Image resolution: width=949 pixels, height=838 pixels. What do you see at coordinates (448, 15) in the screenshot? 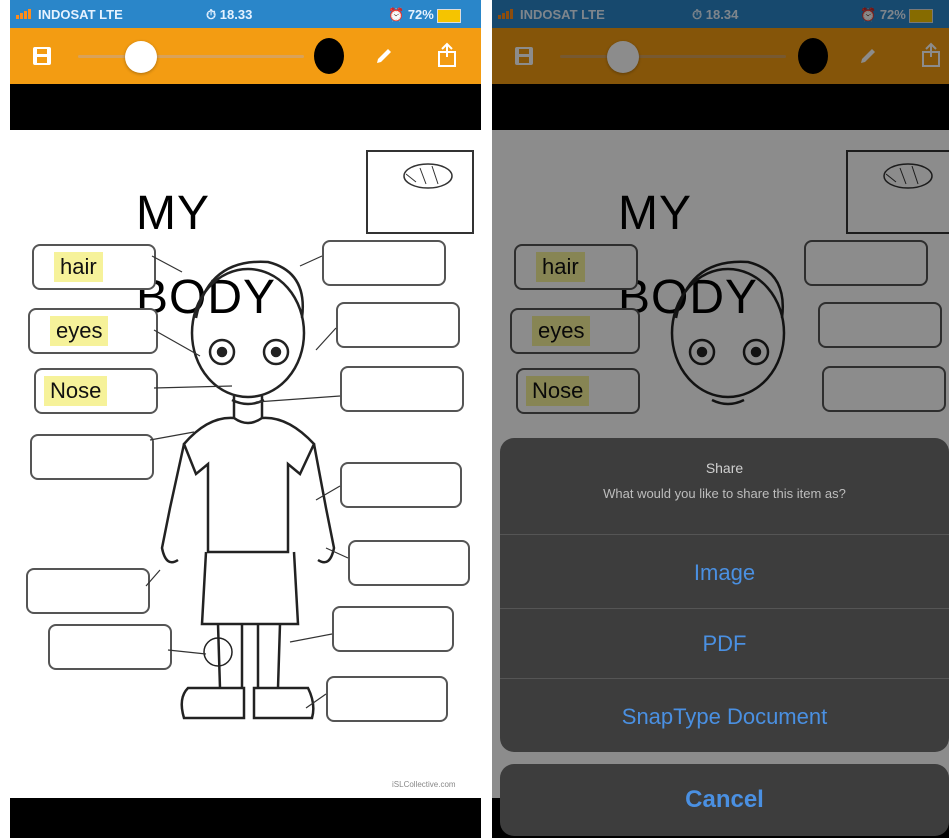
I see `battery-icon` at bounding box center [448, 15].